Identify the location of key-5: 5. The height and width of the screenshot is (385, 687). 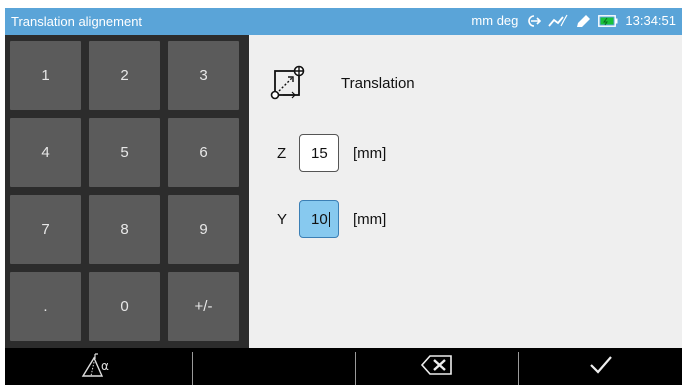
(124, 152).